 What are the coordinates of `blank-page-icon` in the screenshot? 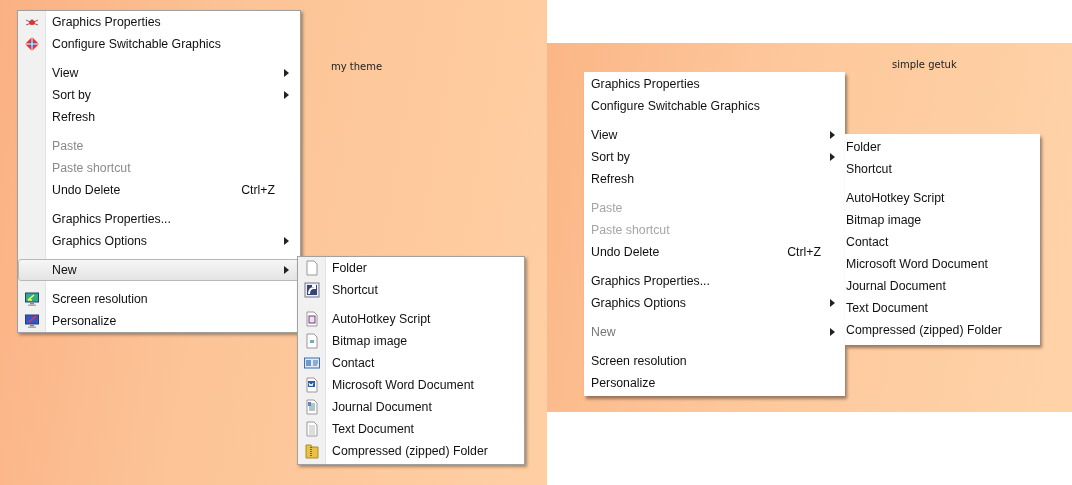 It's located at (312, 268).